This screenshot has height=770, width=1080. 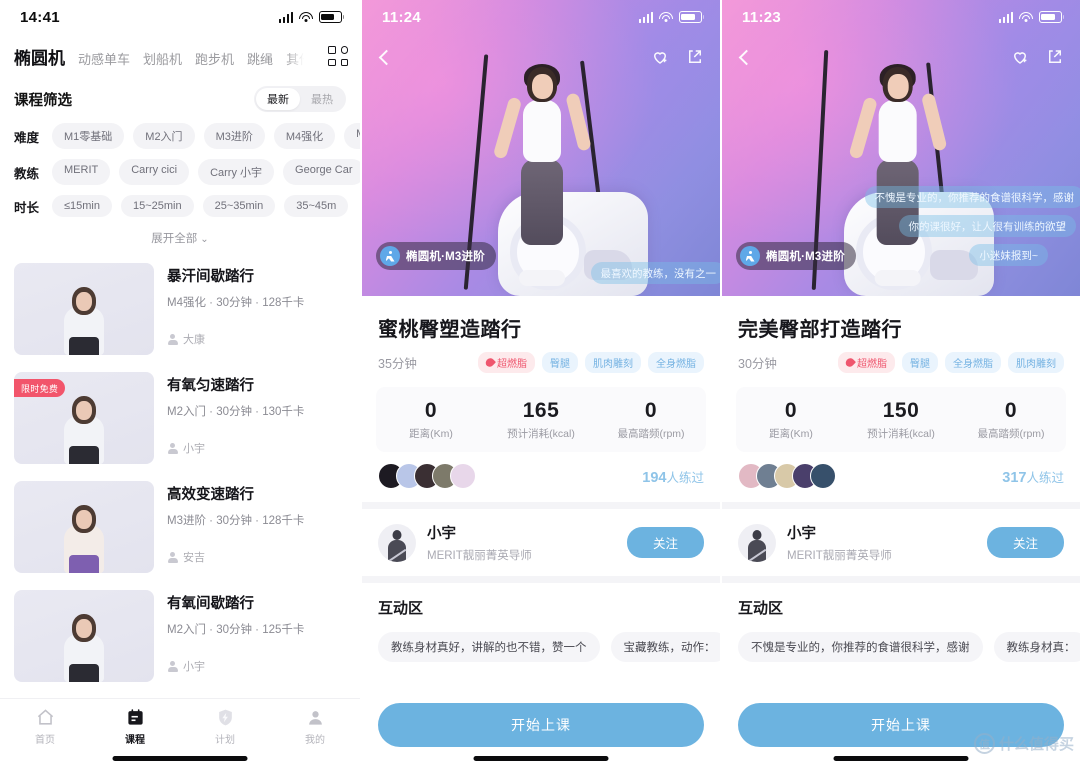 What do you see at coordinates (82, 206) in the screenshot?
I see `filter-chip-d1: ≤15min` at bounding box center [82, 206].